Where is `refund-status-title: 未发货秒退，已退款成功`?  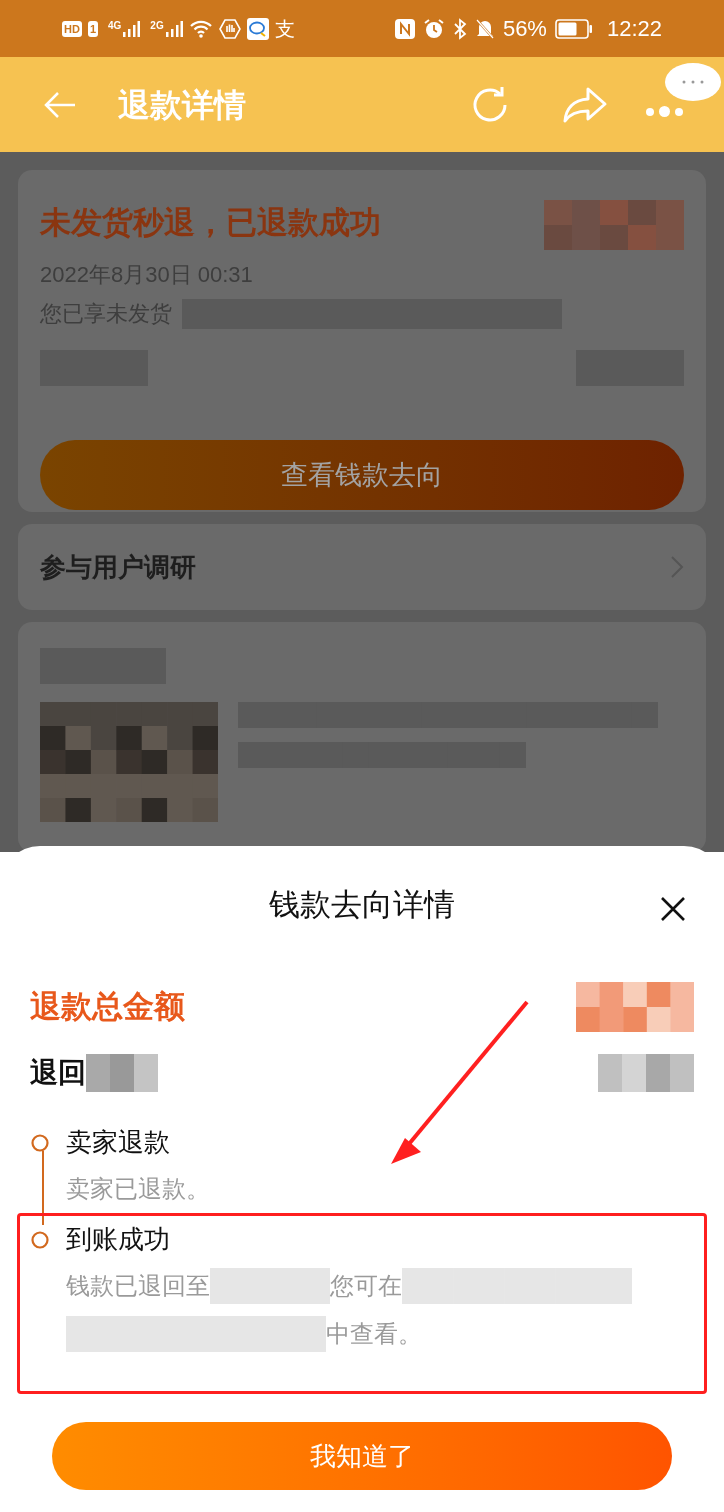
refund-status-title: 未发货秒退，已退款成功 is located at coordinates (210, 223).